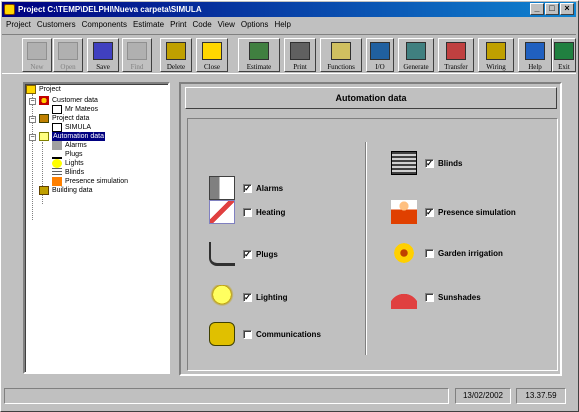 The image size is (579, 412). Describe the element at coordinates (535, 51) in the screenshot. I see `help-icon` at that location.